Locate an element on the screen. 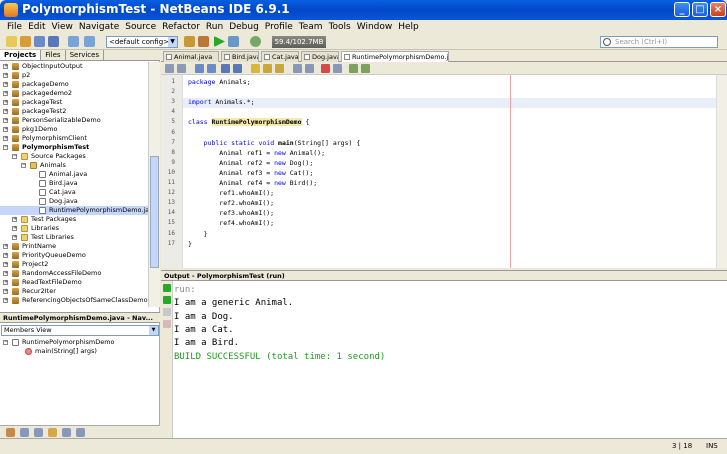 Image resolution: width=727 pixels, height=454 pixels. tree-item: + RandomAccessFileDemo is located at coordinates (74, 273).